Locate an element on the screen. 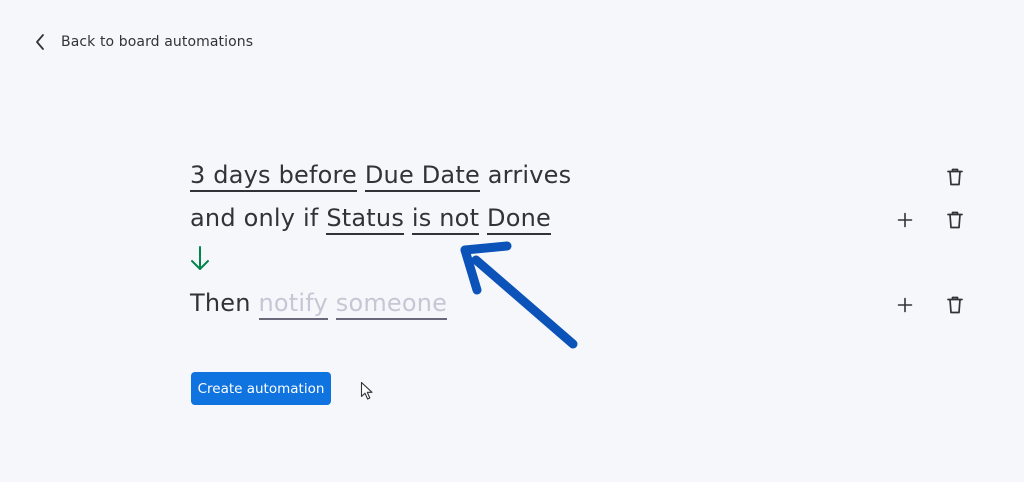 This screenshot has height=482, width=1024. add-condition-button is located at coordinates (905, 220).